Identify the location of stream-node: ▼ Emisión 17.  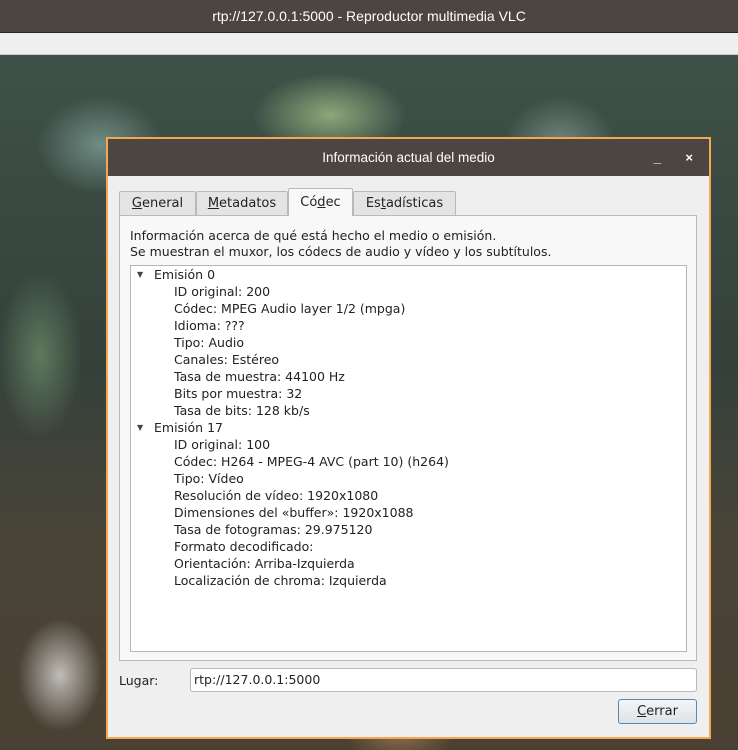
(408, 427).